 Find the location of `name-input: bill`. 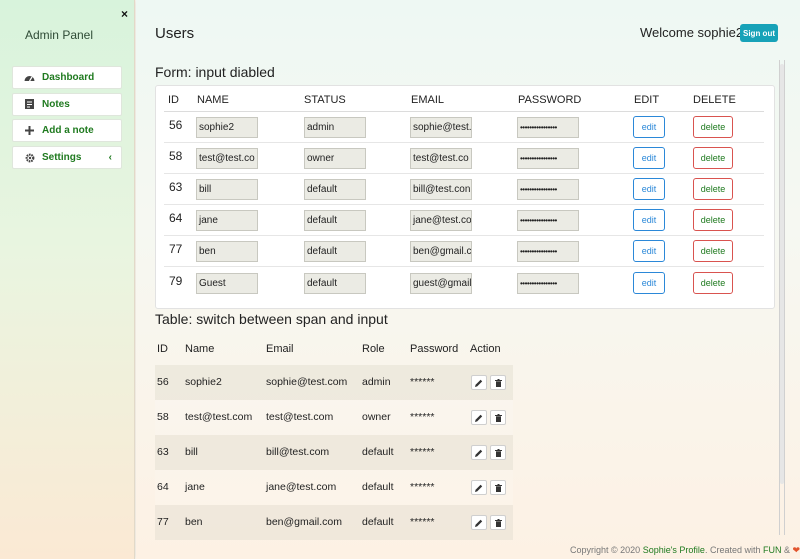

name-input: bill is located at coordinates (227, 189).